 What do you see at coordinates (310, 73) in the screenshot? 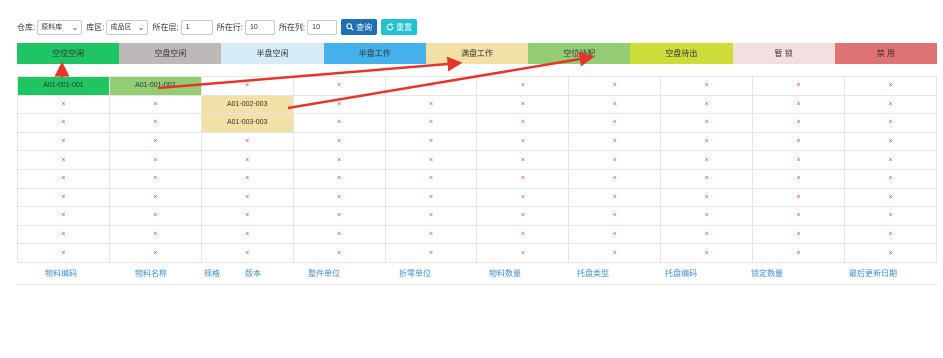
I see `arrow-to-full-pallet` at bounding box center [310, 73].